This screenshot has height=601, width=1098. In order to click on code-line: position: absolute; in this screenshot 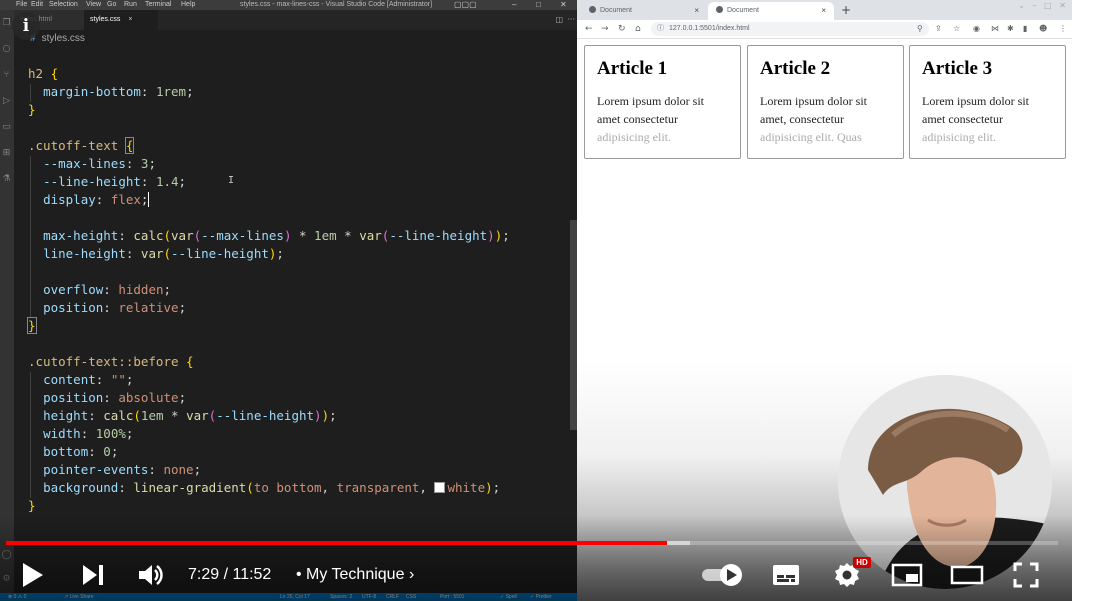, I will do `click(115, 397)`.